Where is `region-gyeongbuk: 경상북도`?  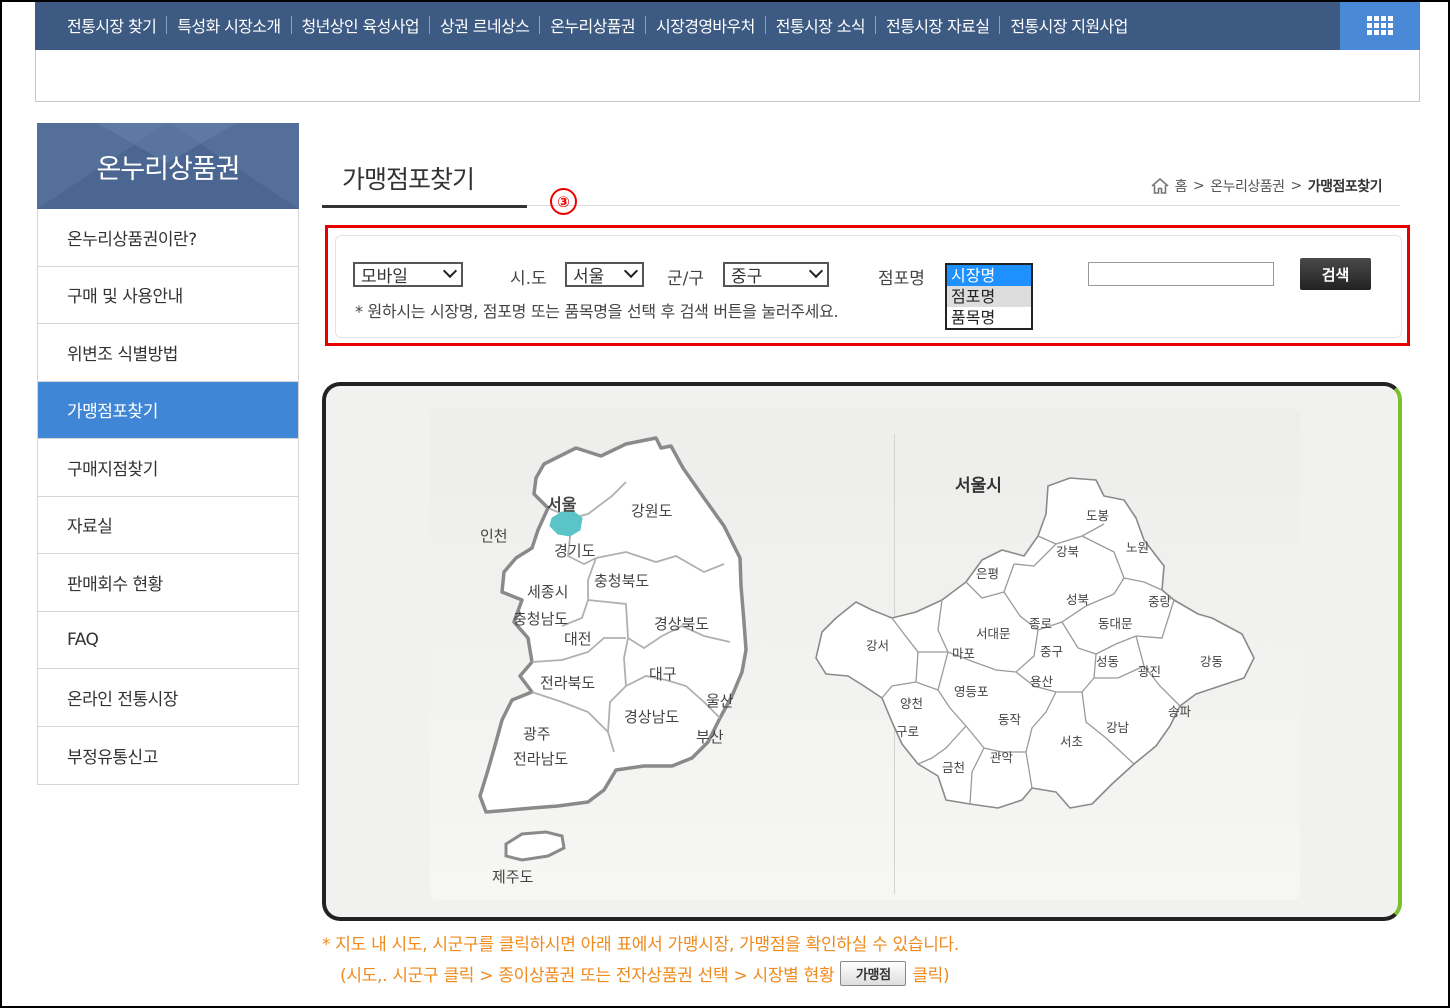
region-gyeongbuk: 경상북도 is located at coordinates (681, 624).